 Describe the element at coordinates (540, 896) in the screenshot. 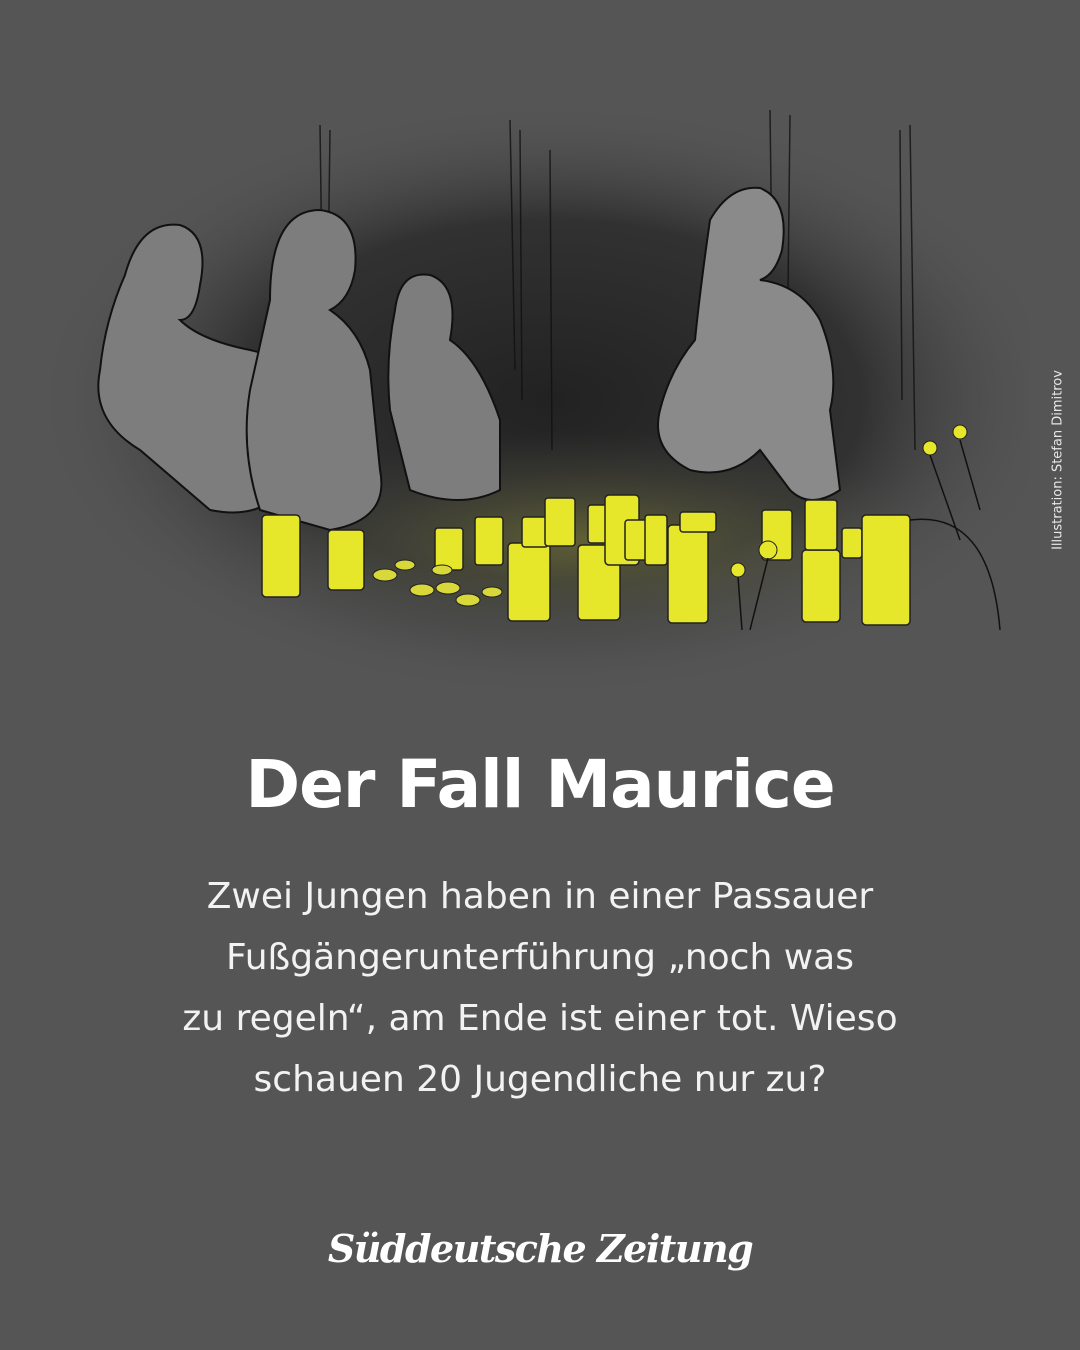

I see `dek-line: Zwei Jungen haben in einer Passauer` at that location.